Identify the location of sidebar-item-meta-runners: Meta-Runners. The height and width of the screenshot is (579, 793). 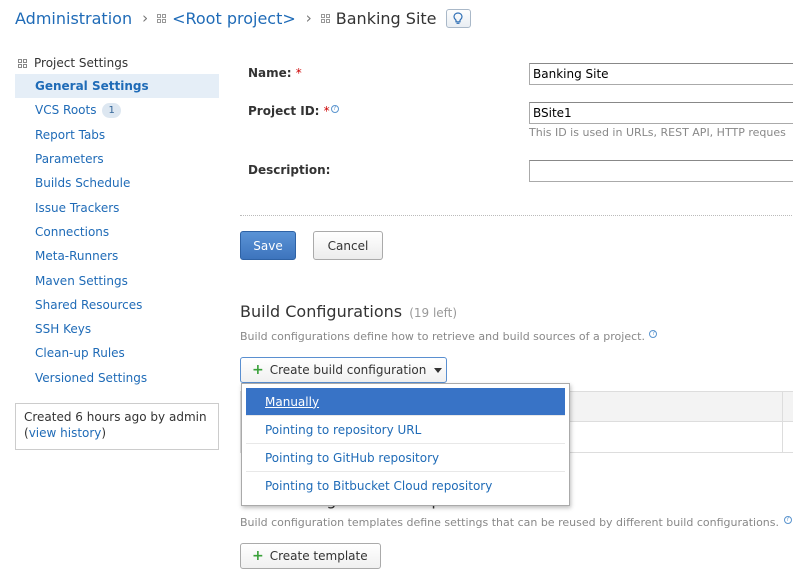
(117, 256).